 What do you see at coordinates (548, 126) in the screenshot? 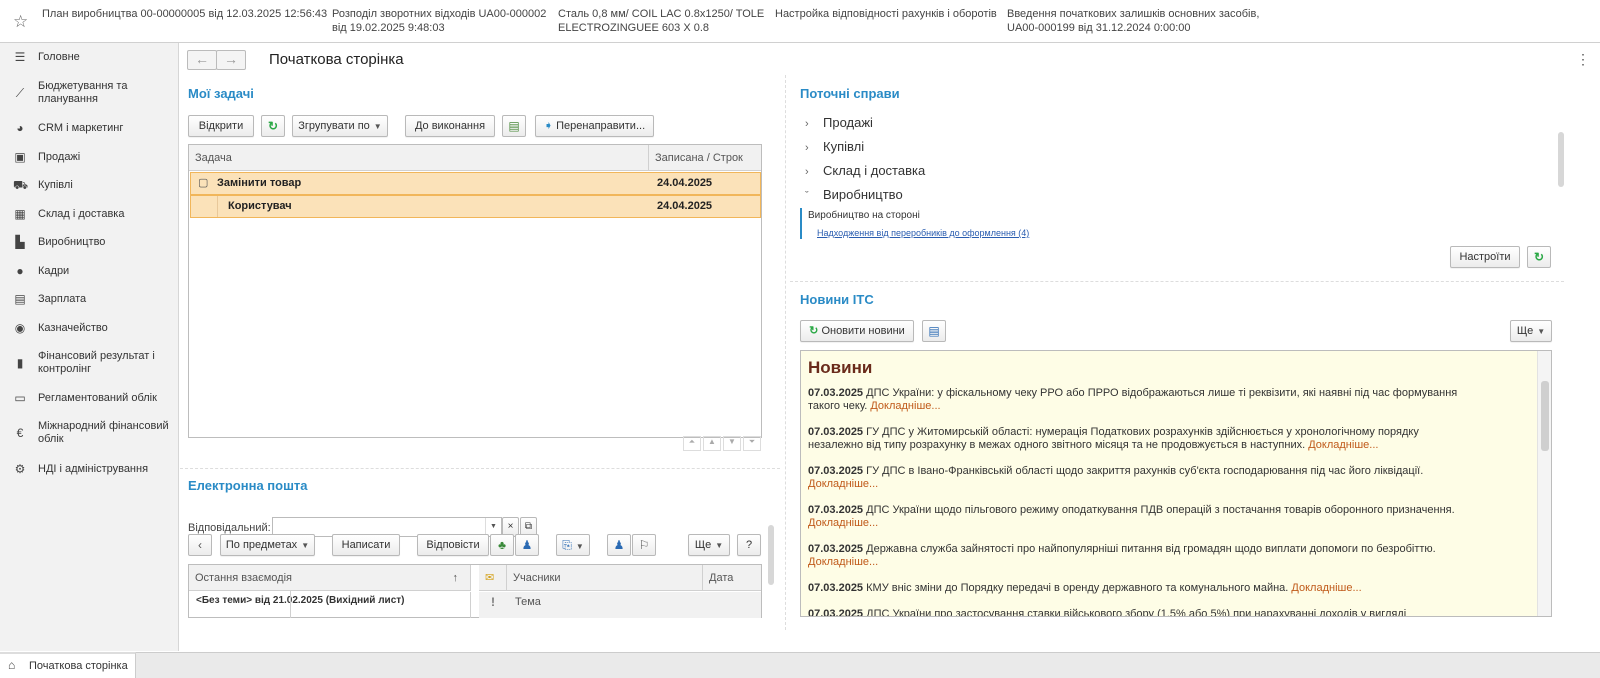
I see `arrow-right-icon: ➧` at bounding box center [548, 126].